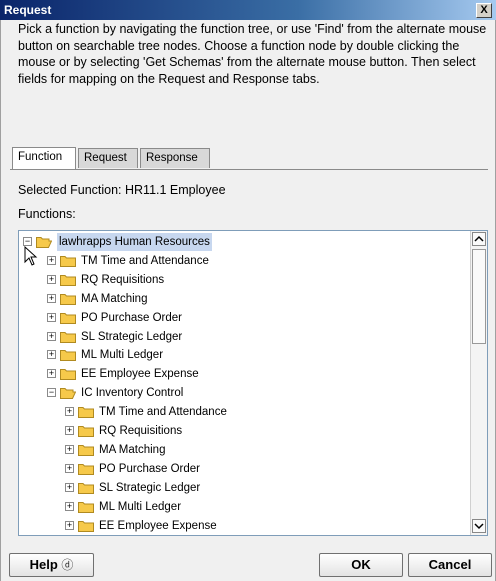  I want to click on scroll-down-button, so click(479, 526).